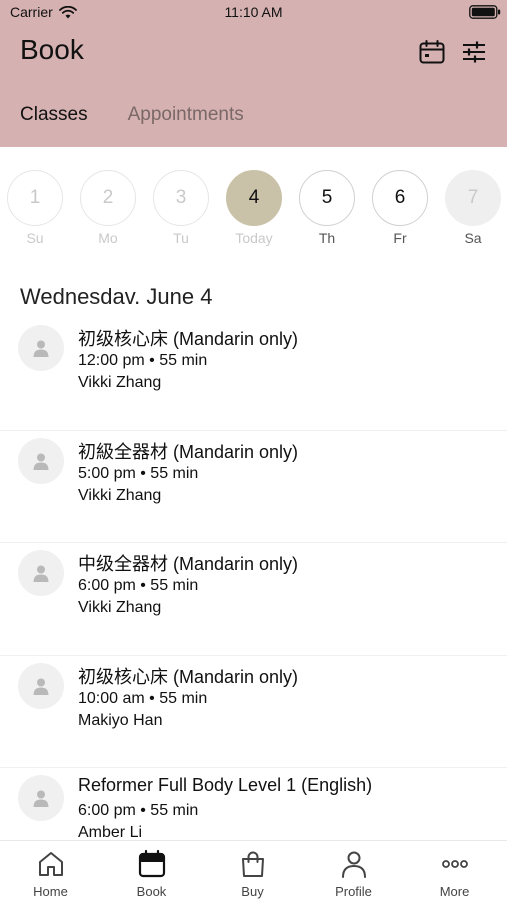 The image size is (507, 900). What do you see at coordinates (50, 891) in the screenshot?
I see `nav-home-label: Home` at bounding box center [50, 891].